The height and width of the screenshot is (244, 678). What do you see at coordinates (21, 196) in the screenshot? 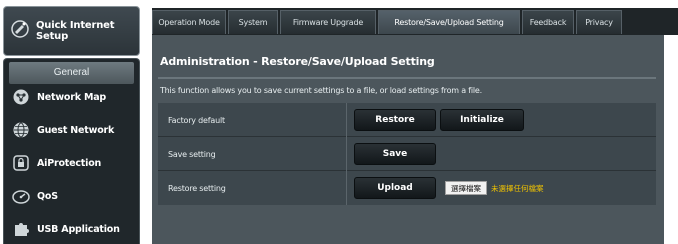
I see `speedometer-icon` at bounding box center [21, 196].